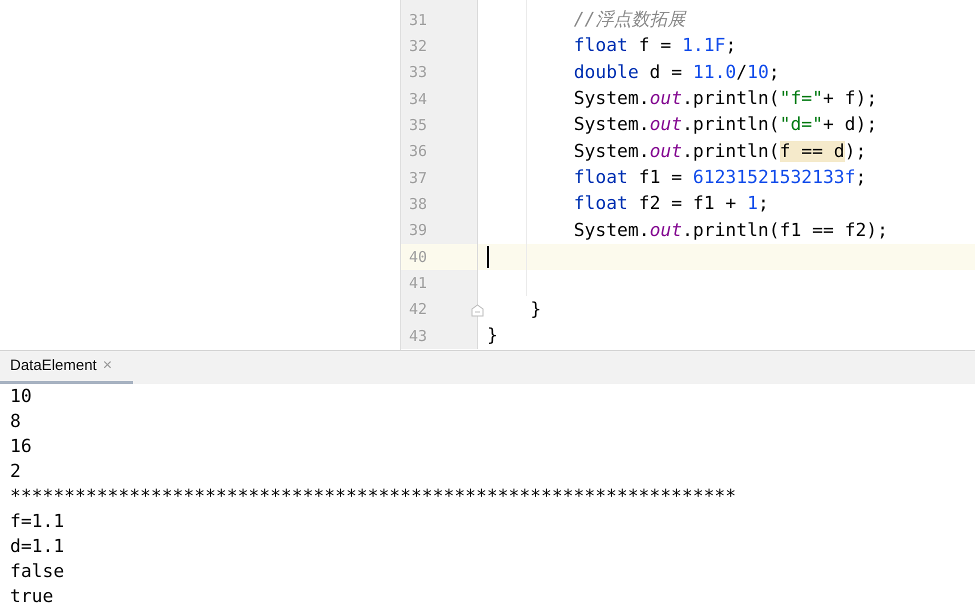  Describe the element at coordinates (21, 447) in the screenshot. I see `output-line: 16` at that location.